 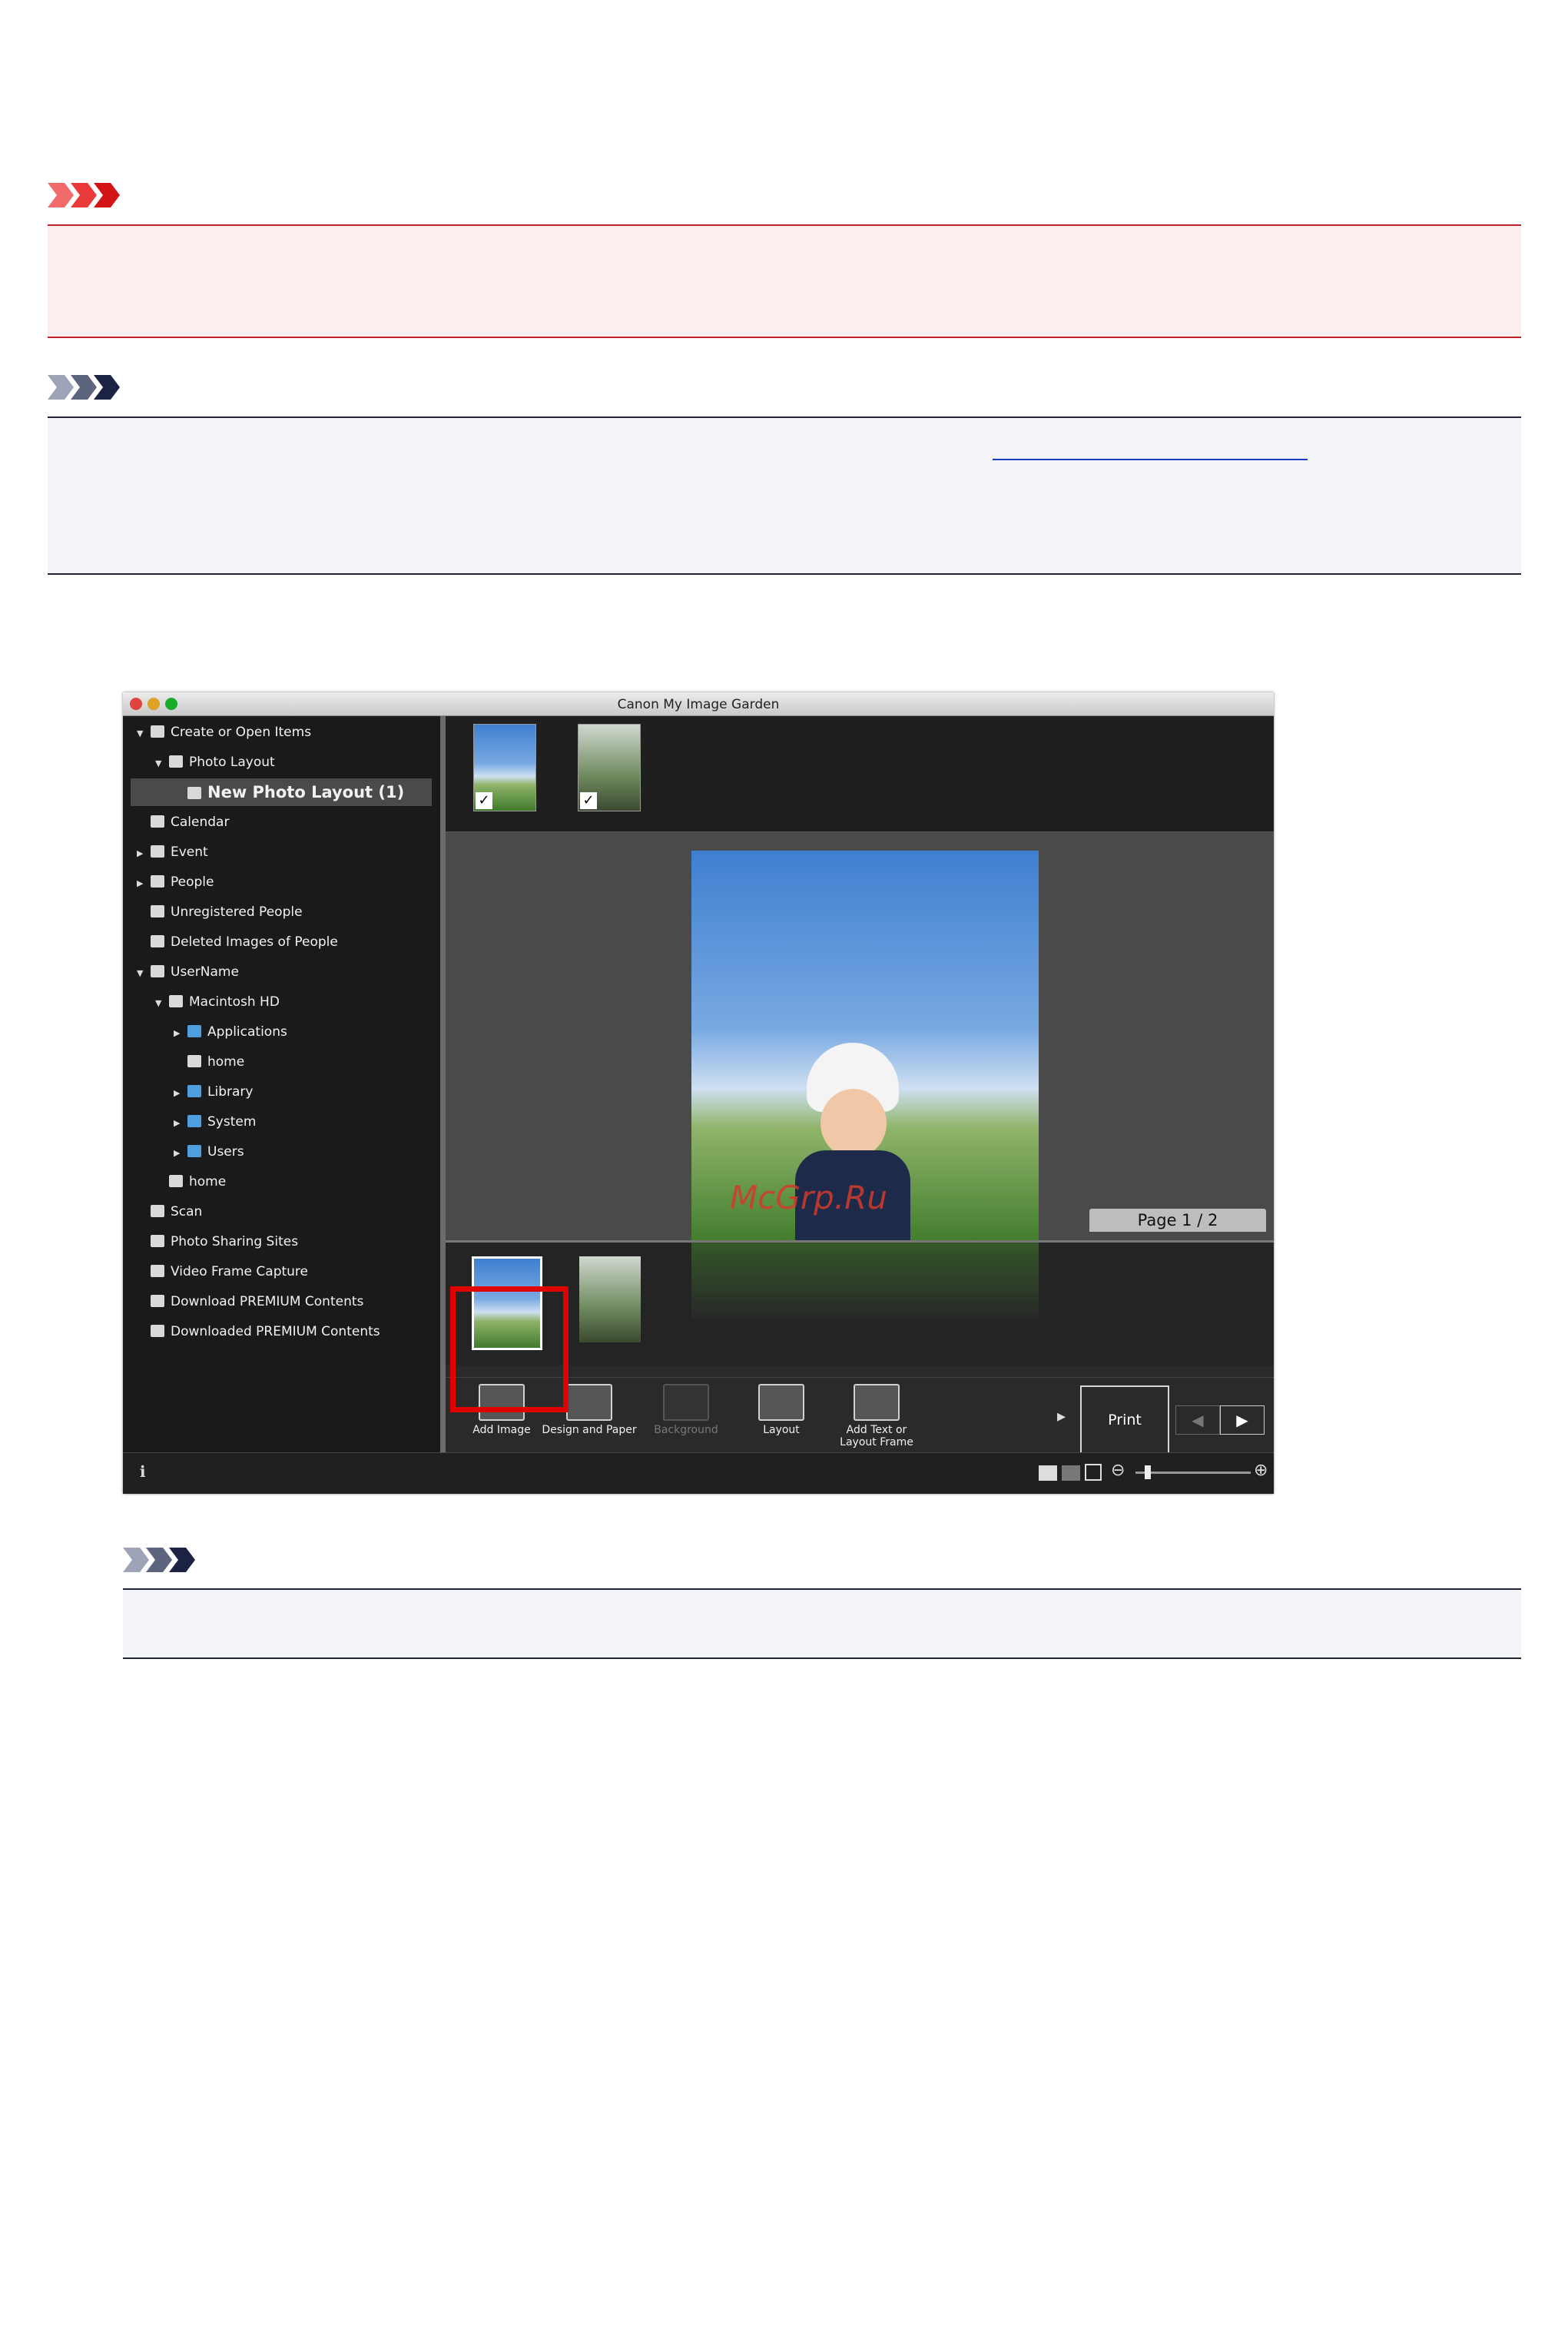 What do you see at coordinates (281, 732) in the screenshot?
I see `sidebar-item: ▼ Create or Open Items` at bounding box center [281, 732].